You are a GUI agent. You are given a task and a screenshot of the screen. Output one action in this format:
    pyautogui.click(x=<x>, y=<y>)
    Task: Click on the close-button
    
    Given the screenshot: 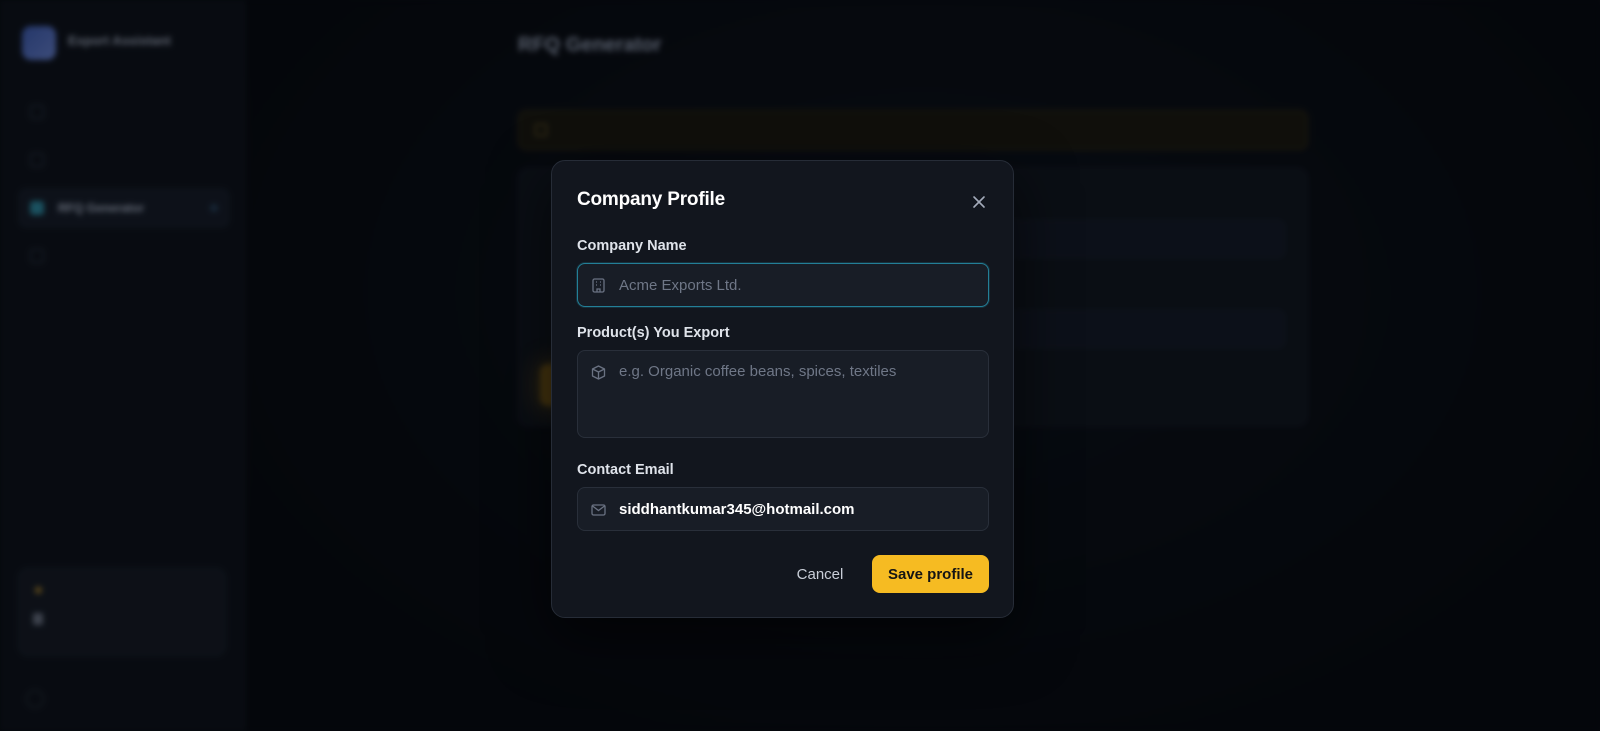 What is the action you would take?
    pyautogui.click(x=979, y=202)
    